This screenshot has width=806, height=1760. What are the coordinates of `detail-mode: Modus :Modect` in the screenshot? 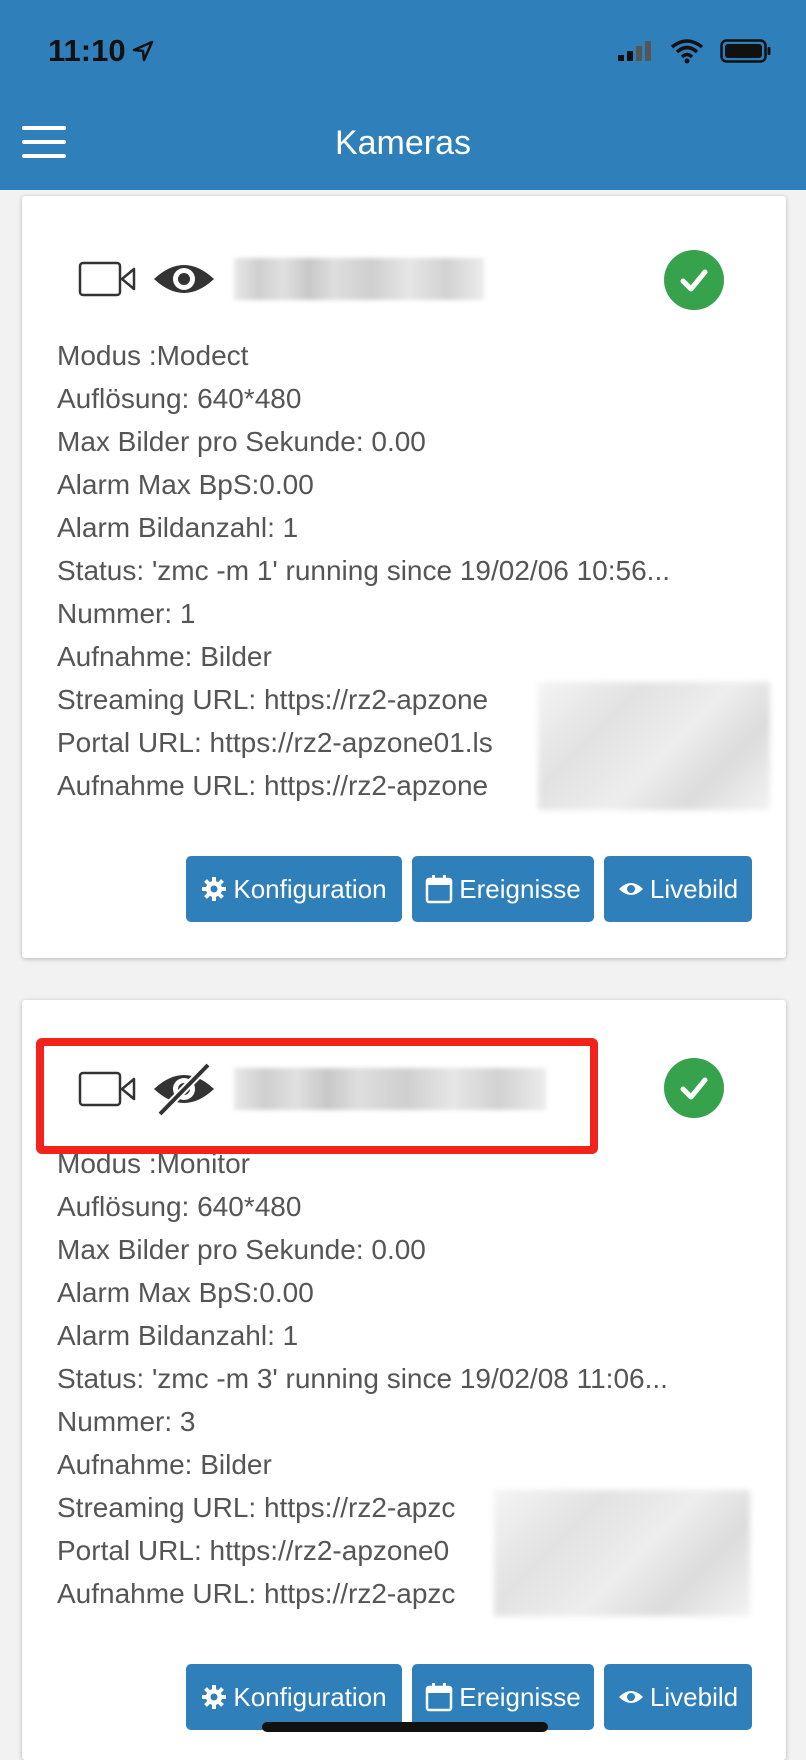 It's located at (153, 355).